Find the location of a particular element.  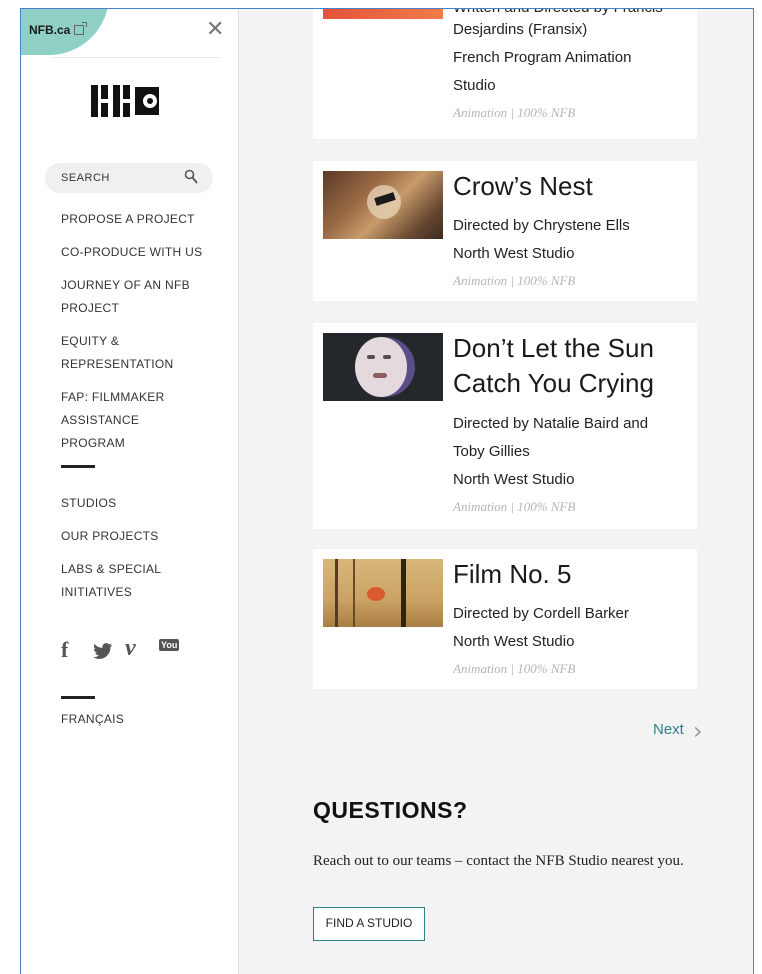

search-box: SEARCH is located at coordinates (129, 178).